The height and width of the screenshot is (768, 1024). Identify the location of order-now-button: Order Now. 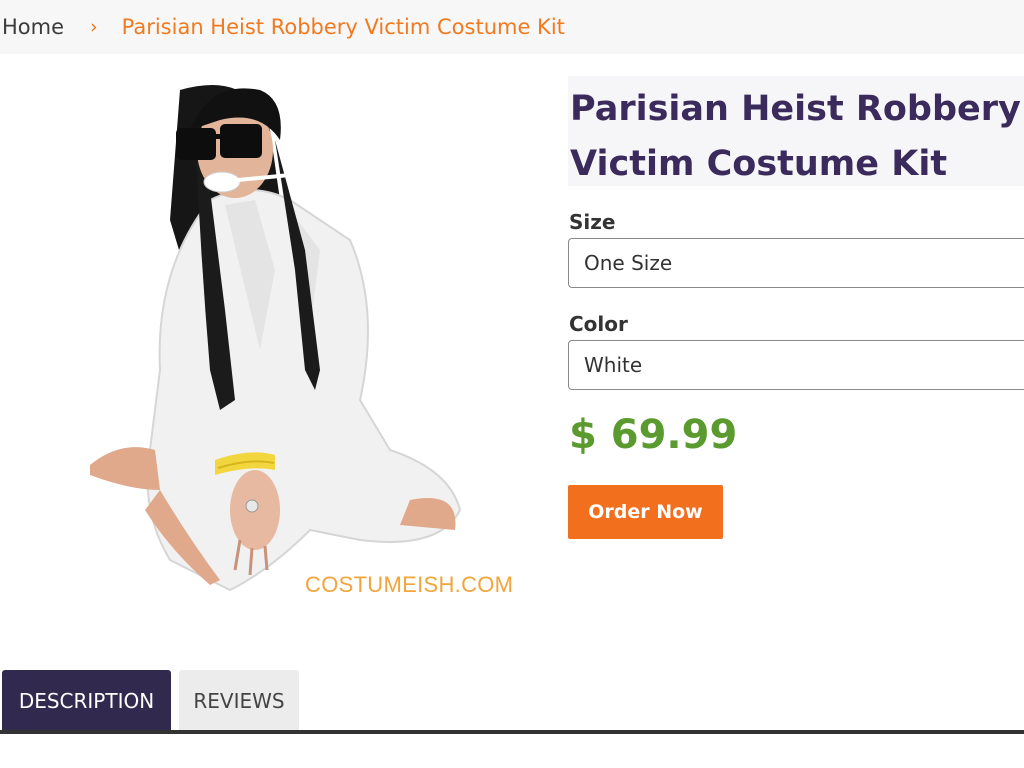
(645, 512).